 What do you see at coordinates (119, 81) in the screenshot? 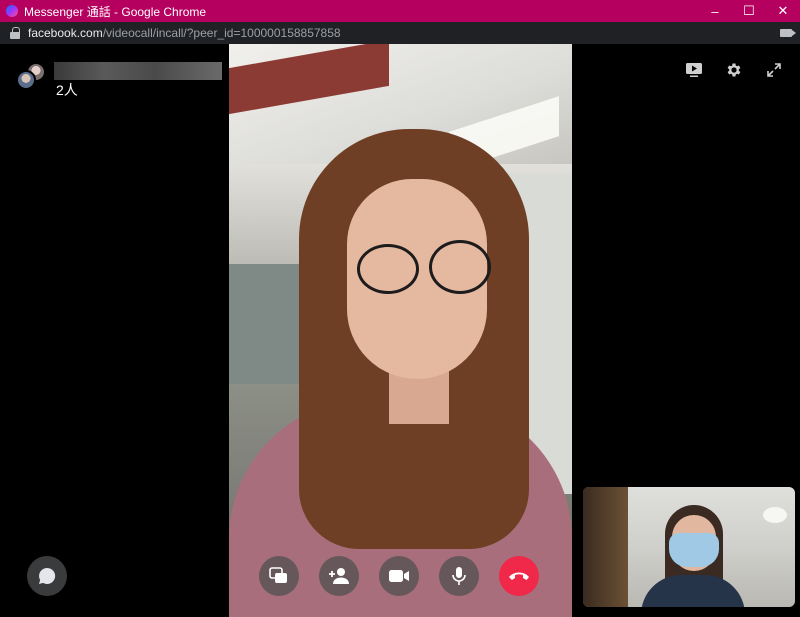
I see `participants-info: 2人` at bounding box center [119, 81].